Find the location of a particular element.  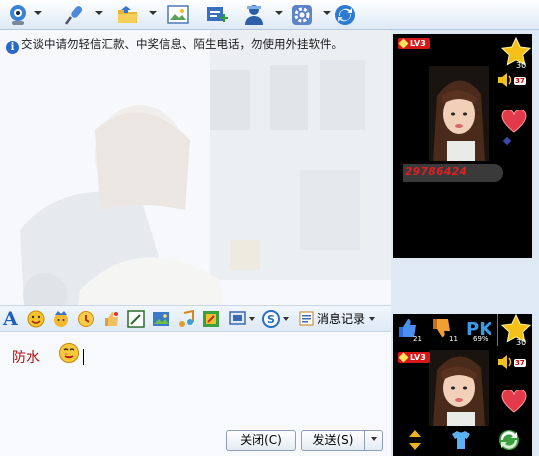

send-options-button is located at coordinates (373, 440).